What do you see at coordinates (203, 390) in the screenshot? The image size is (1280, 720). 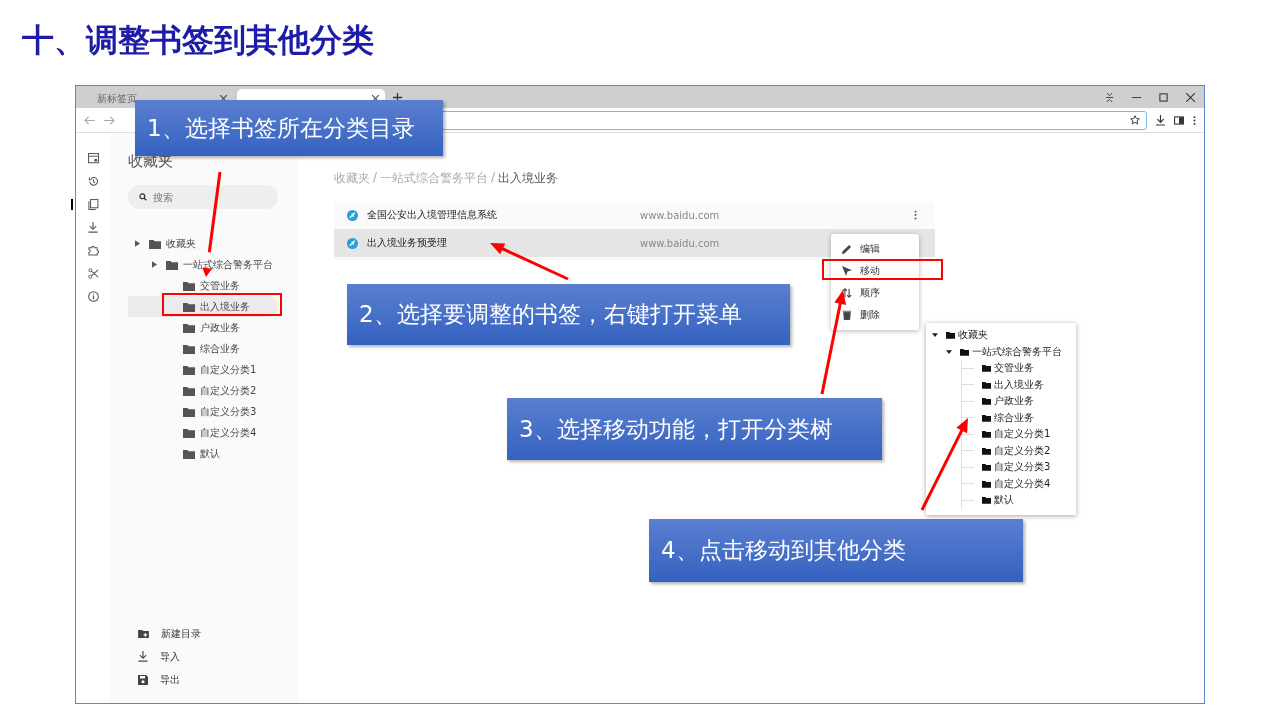 I see `folder-item: 自定义分类2` at bounding box center [203, 390].